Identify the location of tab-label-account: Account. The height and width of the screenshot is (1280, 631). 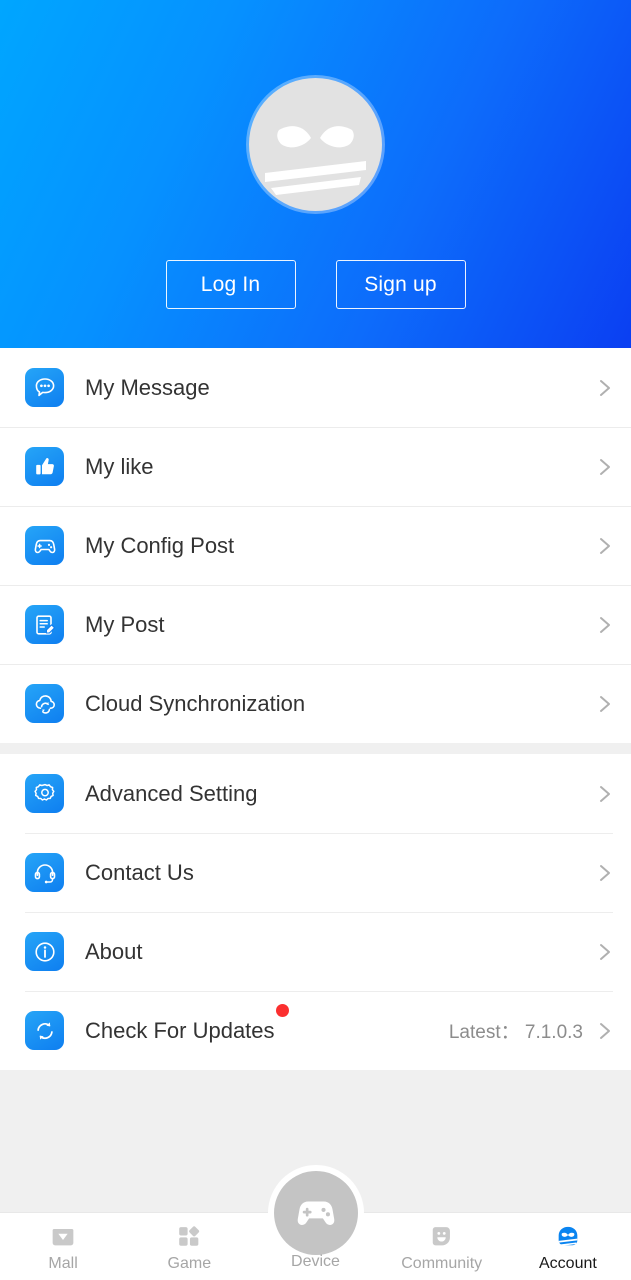
(568, 1263).